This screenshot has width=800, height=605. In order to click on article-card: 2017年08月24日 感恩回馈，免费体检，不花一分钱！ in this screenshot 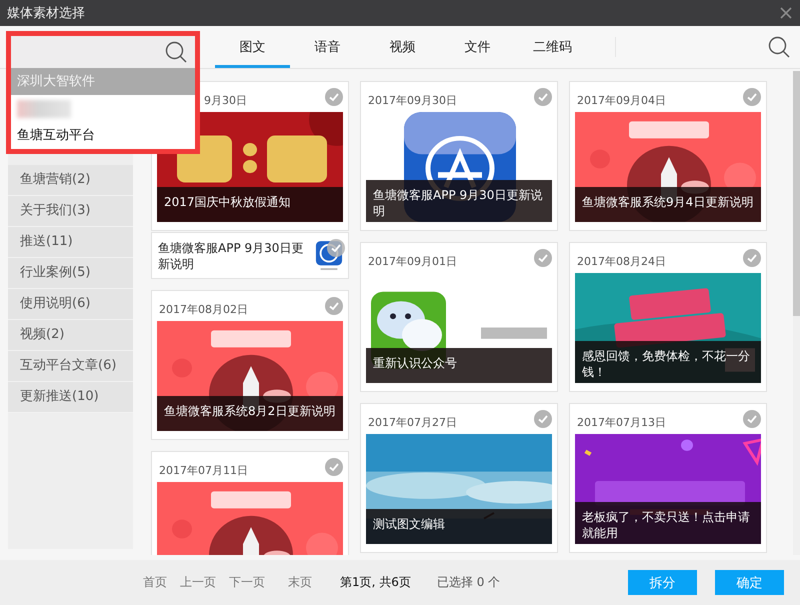, I will do `click(668, 317)`.